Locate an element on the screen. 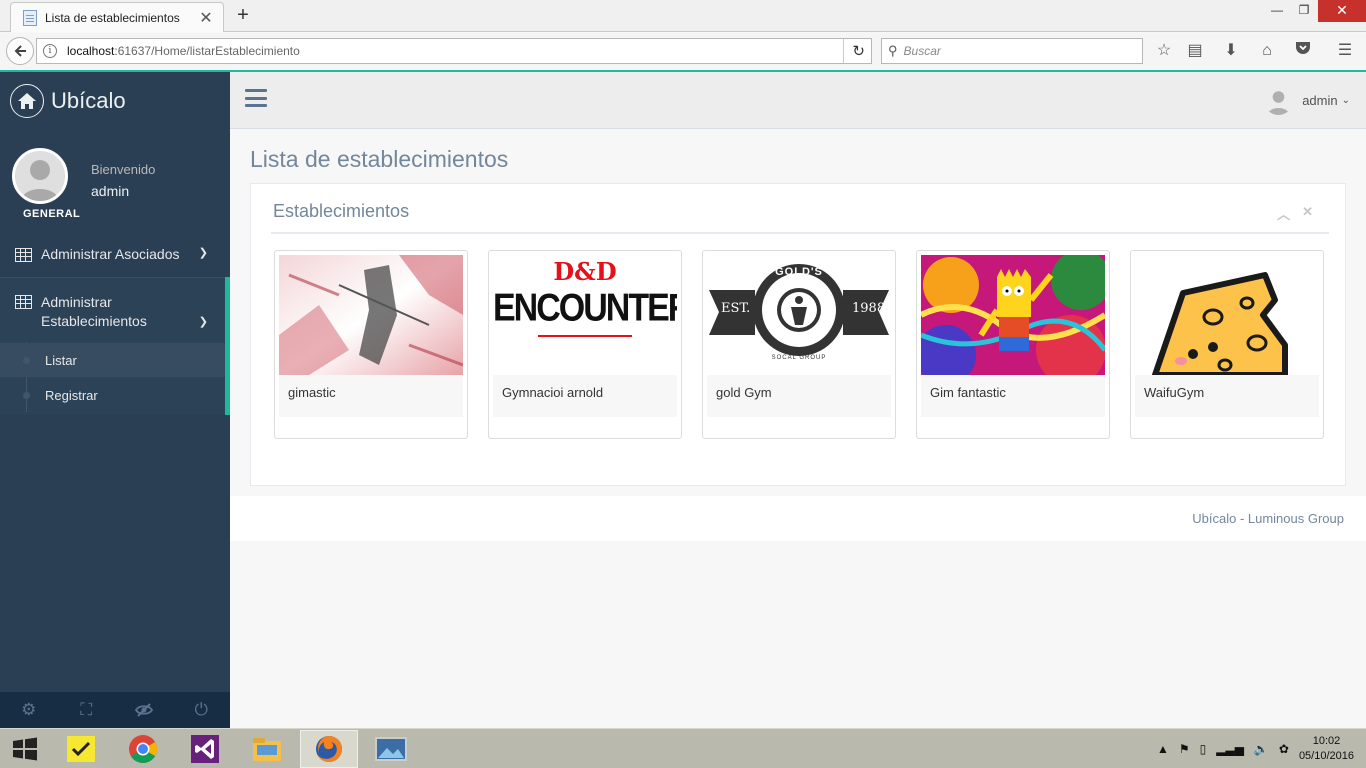 This screenshot has height=768, width=1366. top-nav: admin ⌄ is located at coordinates (798, 100).